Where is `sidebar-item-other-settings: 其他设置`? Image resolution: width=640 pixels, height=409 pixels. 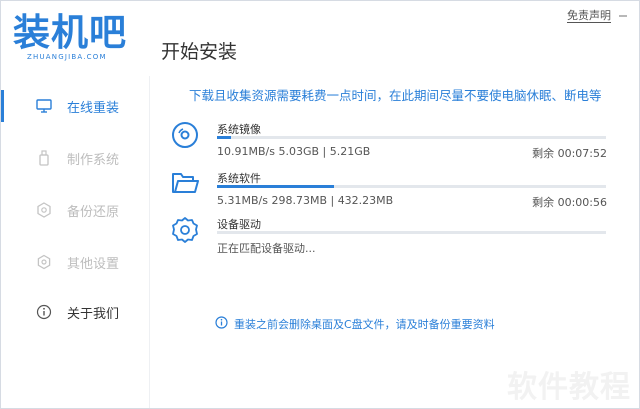 sidebar-item-other-settings: 其他设置 is located at coordinates (75, 262).